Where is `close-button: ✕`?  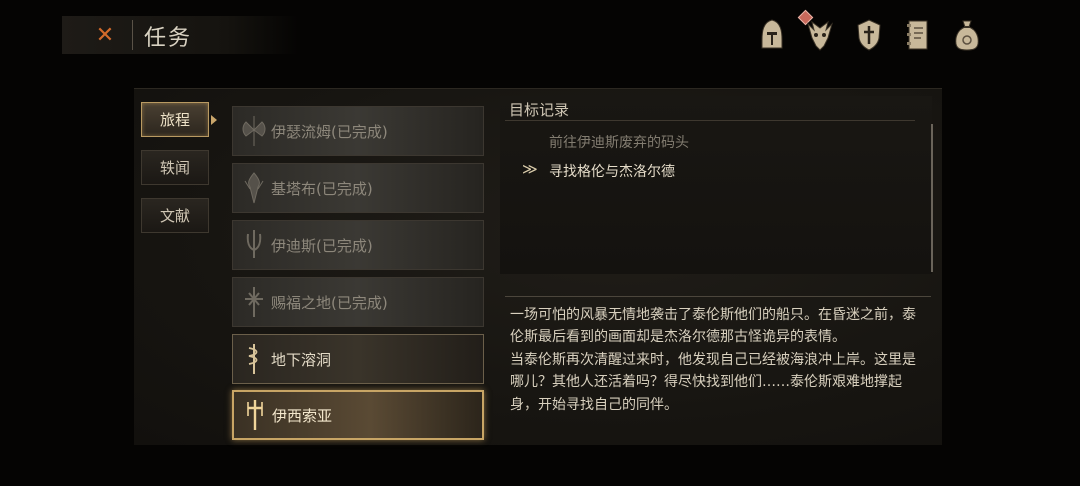
close-button: ✕ is located at coordinates (105, 35).